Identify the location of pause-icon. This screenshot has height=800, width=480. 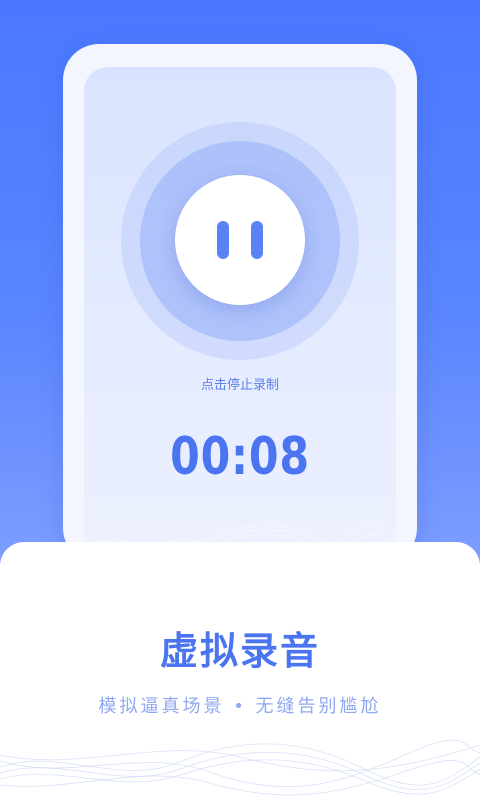
(240, 240).